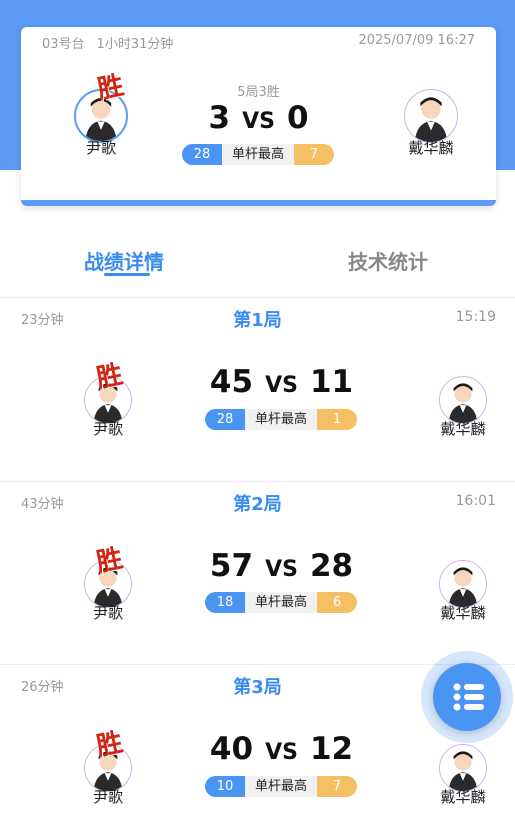  Describe the element at coordinates (63, 44) in the screenshot. I see `table-number: 03号台` at that location.